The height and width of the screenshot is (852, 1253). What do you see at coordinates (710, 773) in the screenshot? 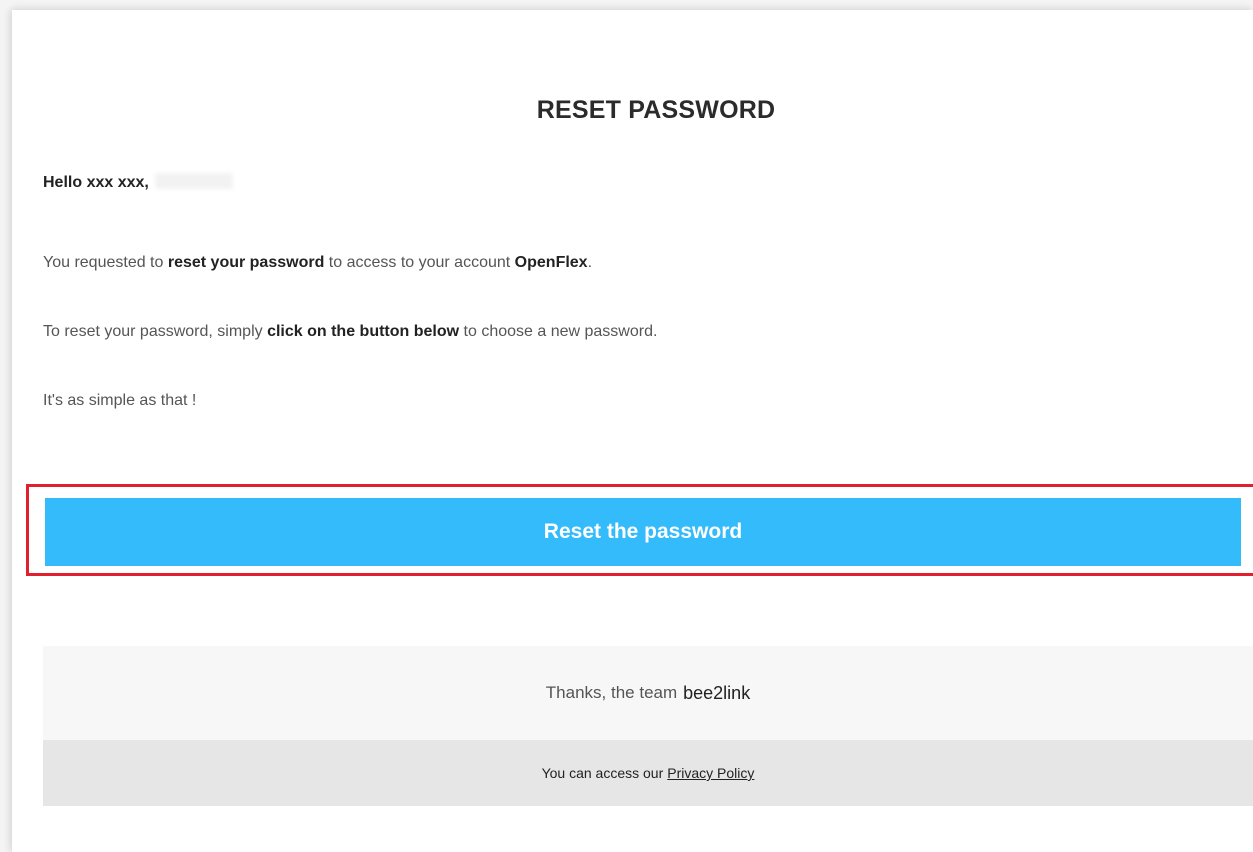
I see `privacy-policy-link: Privacy Policy` at bounding box center [710, 773].